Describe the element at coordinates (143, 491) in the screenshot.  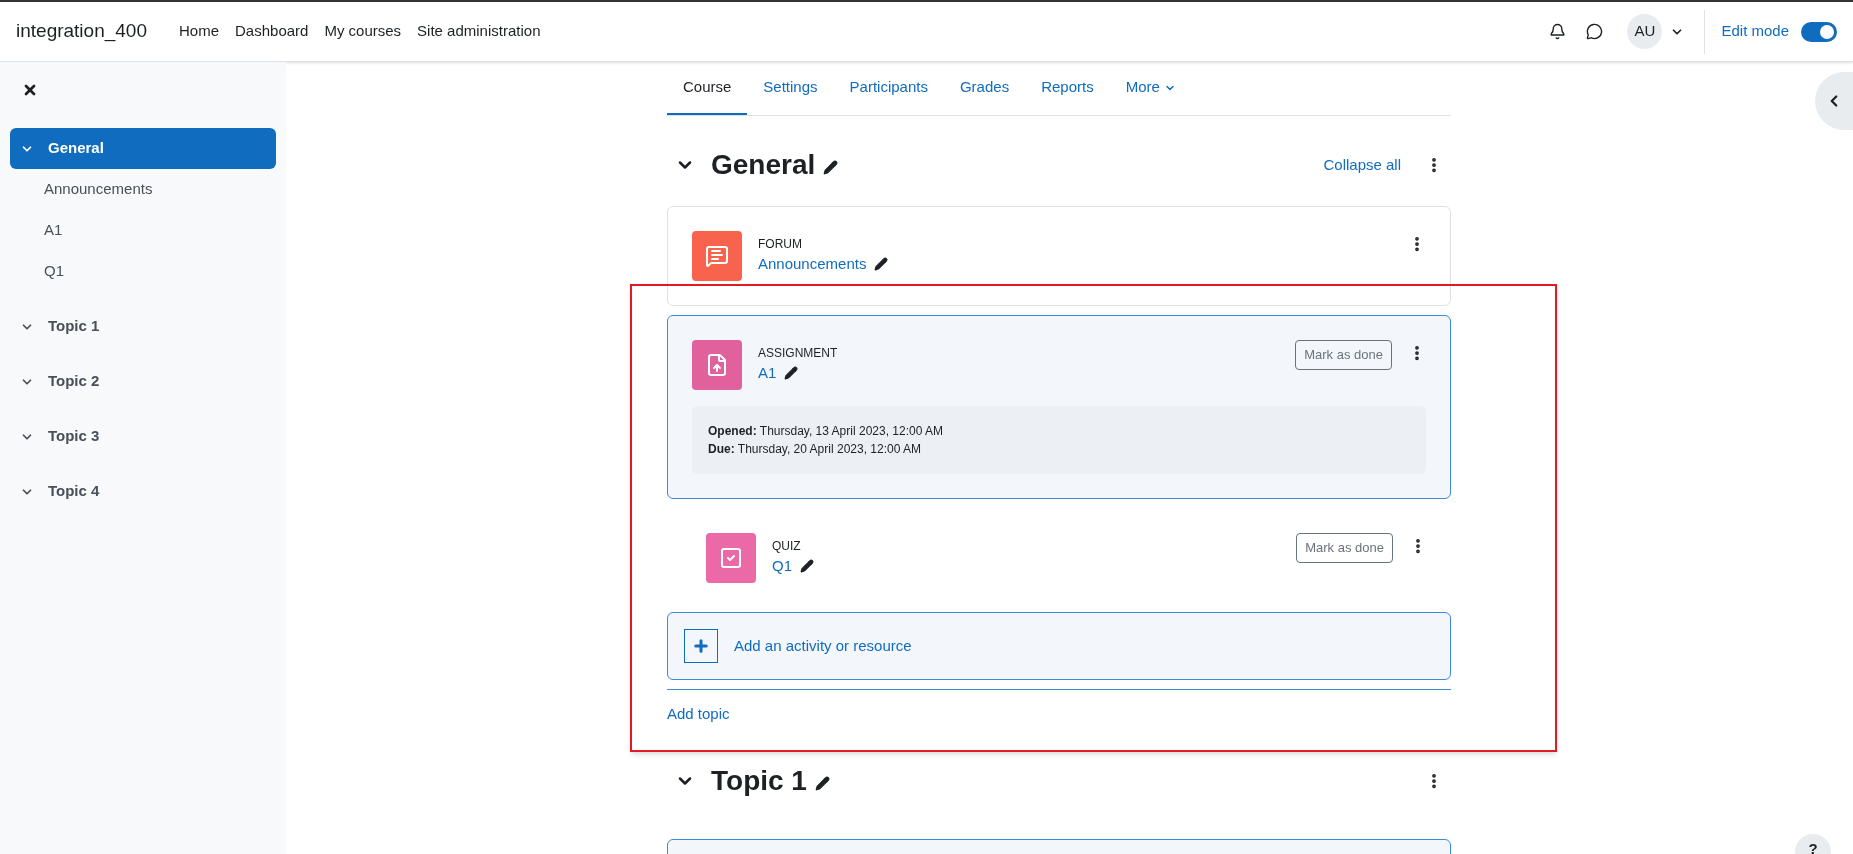
I see `course-index-section: Topic 4` at that location.